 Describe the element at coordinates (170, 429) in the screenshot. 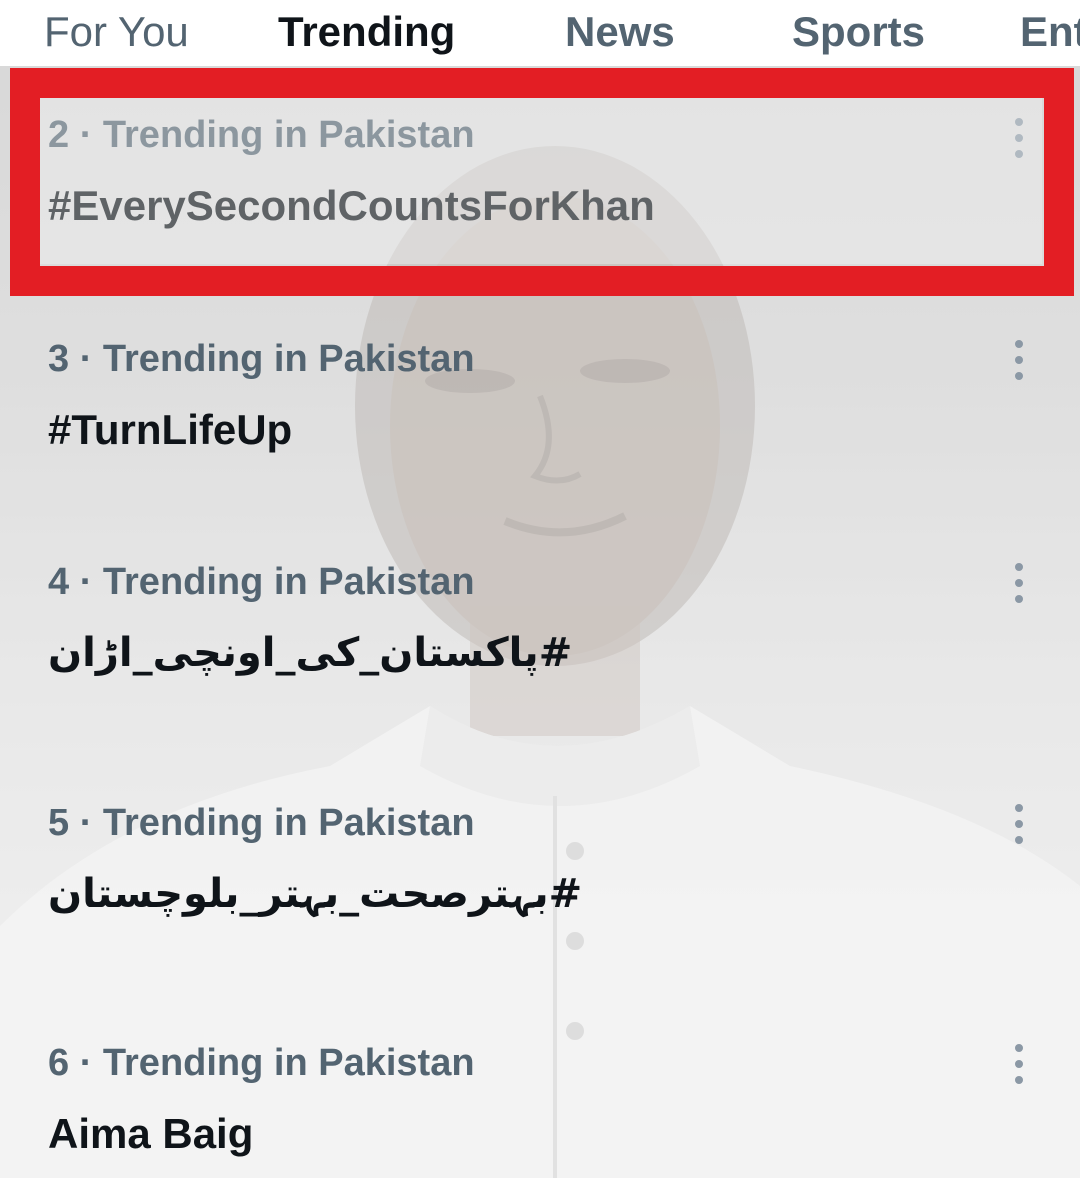

I see `trend-title: #TurnLifeUp` at that location.